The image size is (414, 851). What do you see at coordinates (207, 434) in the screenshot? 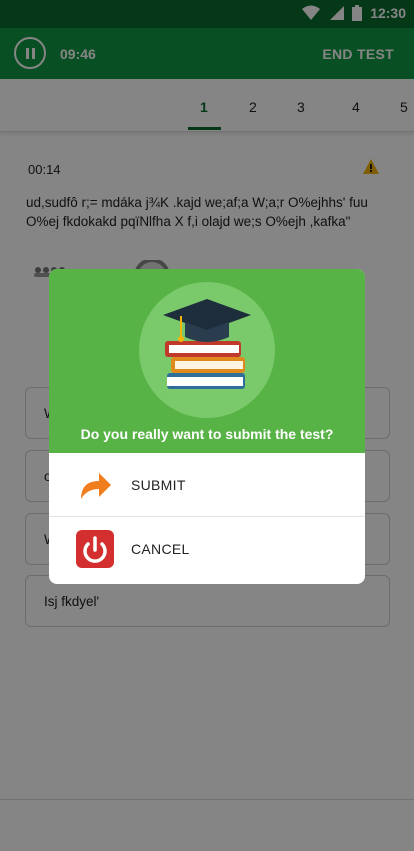
I see `dialog-question: Do you really want to submit the test?` at bounding box center [207, 434].